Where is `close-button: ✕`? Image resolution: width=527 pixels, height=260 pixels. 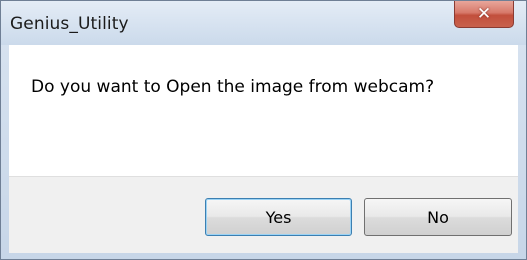
close-button: ✕ is located at coordinates (484, 14).